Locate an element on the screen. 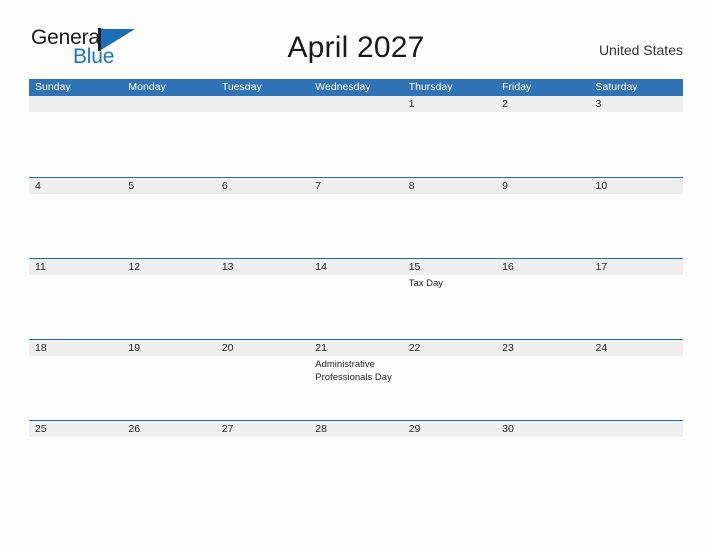 The height and width of the screenshot is (550, 712). calendar-week-row: 1 2 3 is located at coordinates (356, 136).